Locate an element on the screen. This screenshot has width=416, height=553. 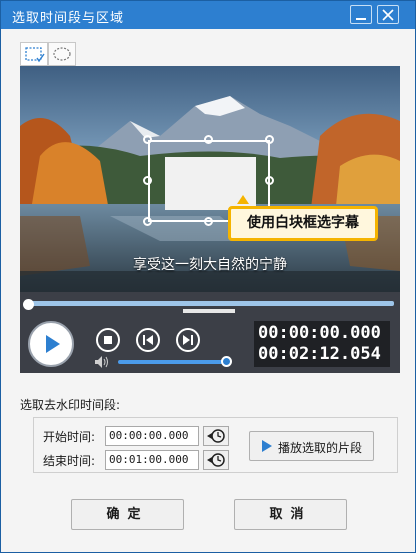
player-controls: 00:00:00.000 00:02:12.054 is located at coordinates (210, 343).